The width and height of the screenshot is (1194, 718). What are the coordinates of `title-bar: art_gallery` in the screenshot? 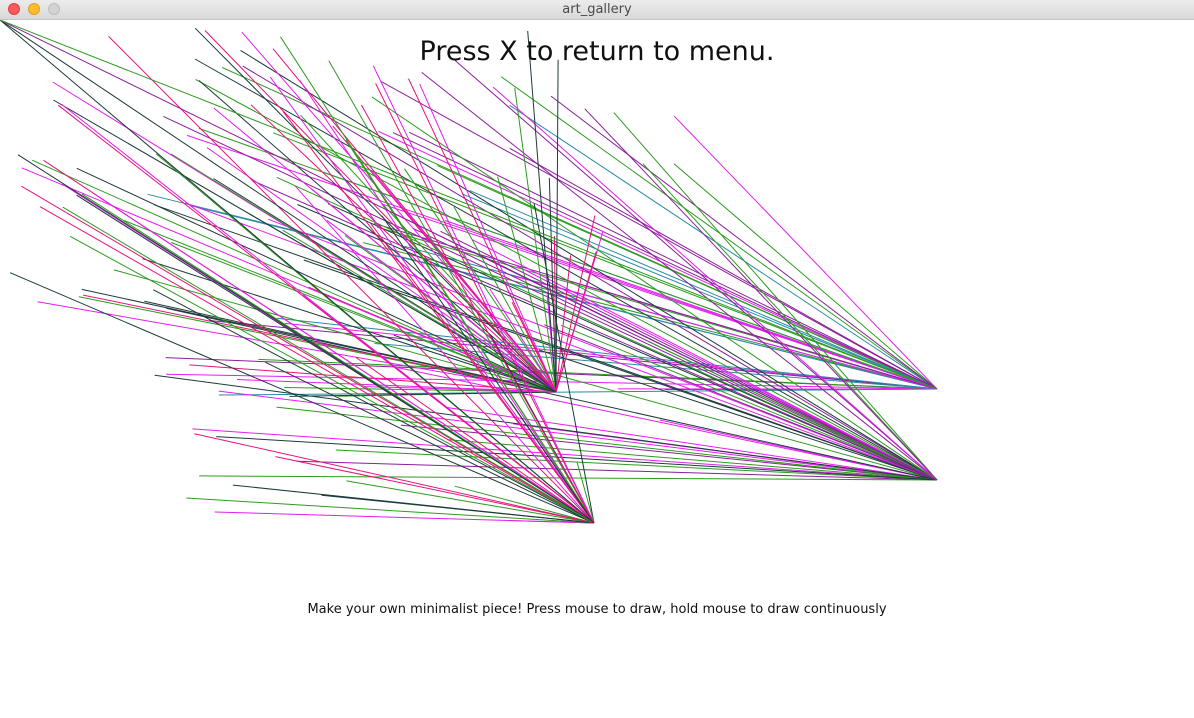 It's located at (597, 10).